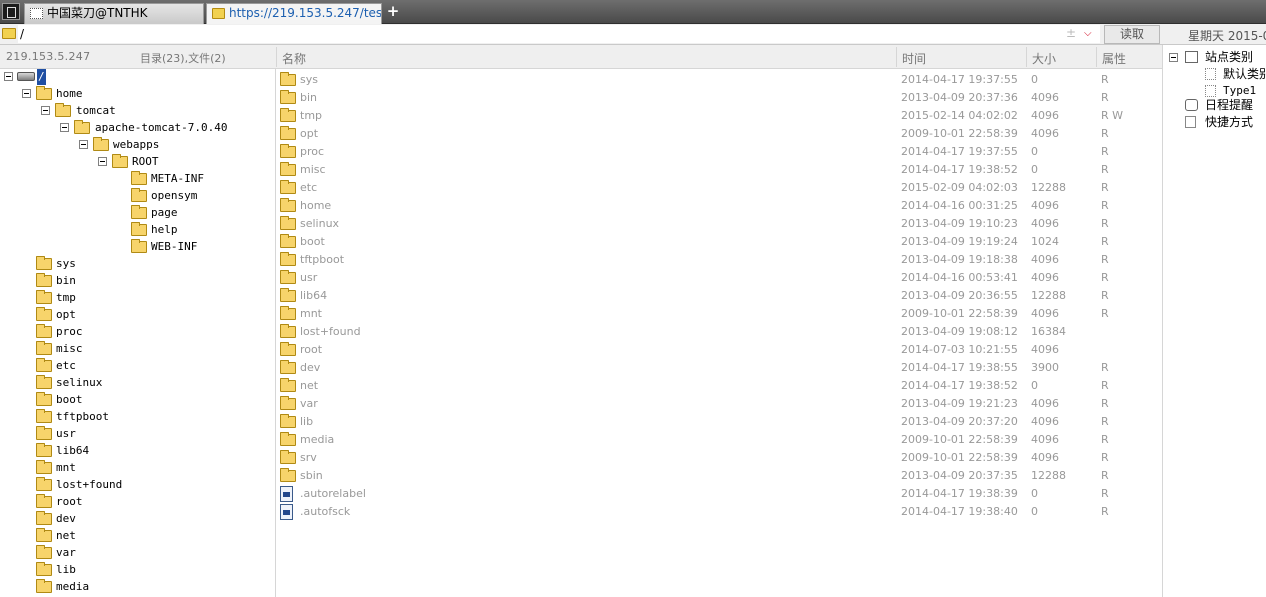 The height and width of the screenshot is (597, 1266). Describe the element at coordinates (1071, 33) in the screenshot. I see `bookmark-icon: ±` at that location.